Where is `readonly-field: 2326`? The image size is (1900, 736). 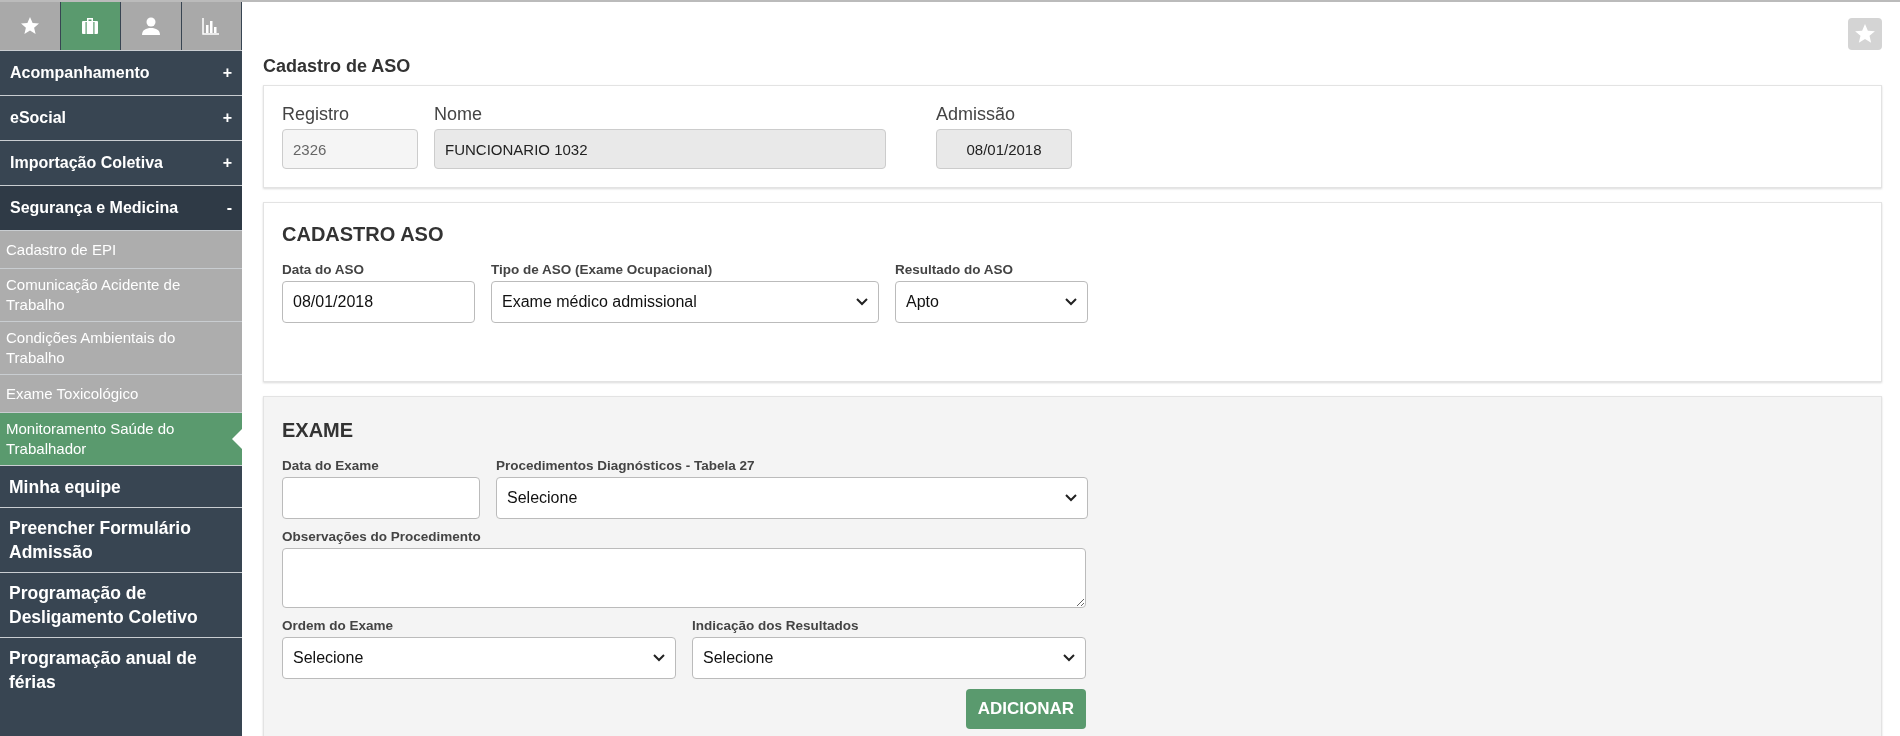 readonly-field: 2326 is located at coordinates (350, 149).